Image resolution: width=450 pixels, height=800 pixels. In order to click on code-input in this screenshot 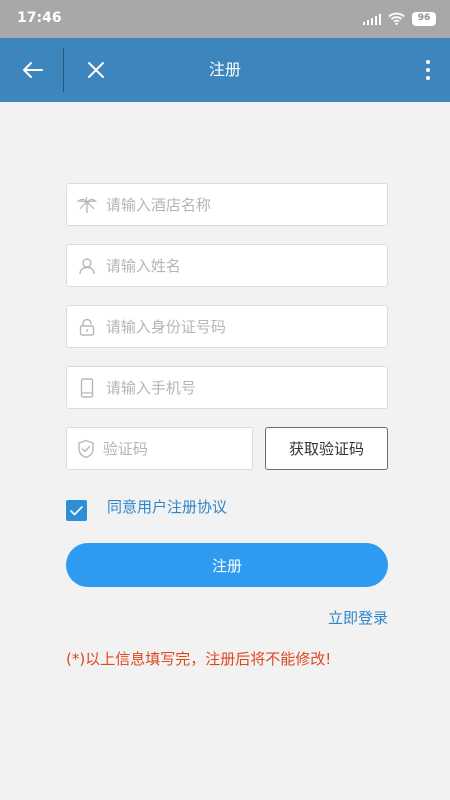, I will do `click(177, 448)`.